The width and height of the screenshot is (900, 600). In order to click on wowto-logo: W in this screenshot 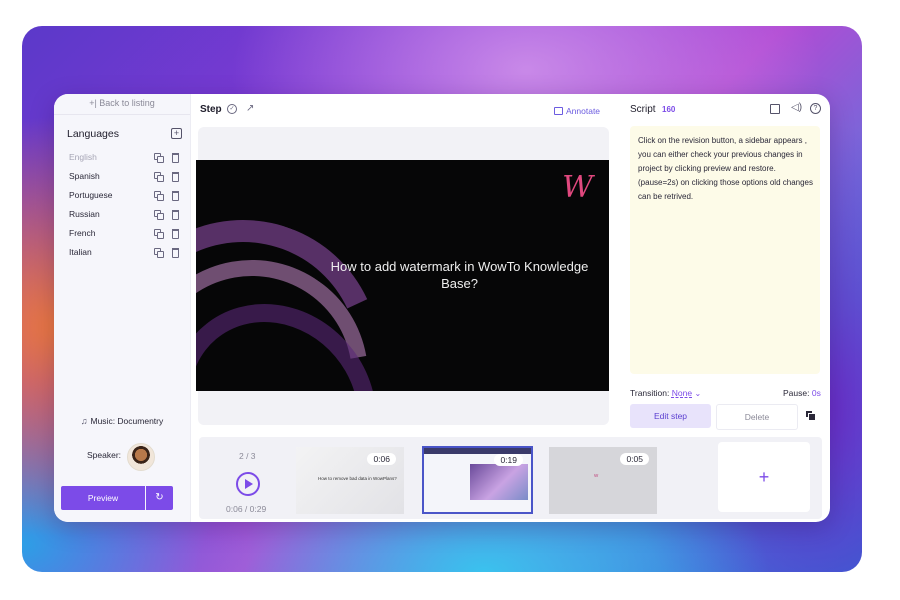, I will do `click(577, 187)`.